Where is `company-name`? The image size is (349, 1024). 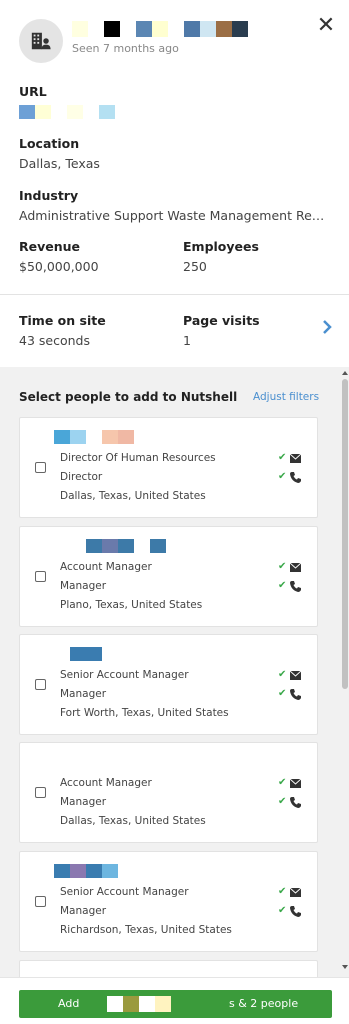
company-name is located at coordinates (160, 29).